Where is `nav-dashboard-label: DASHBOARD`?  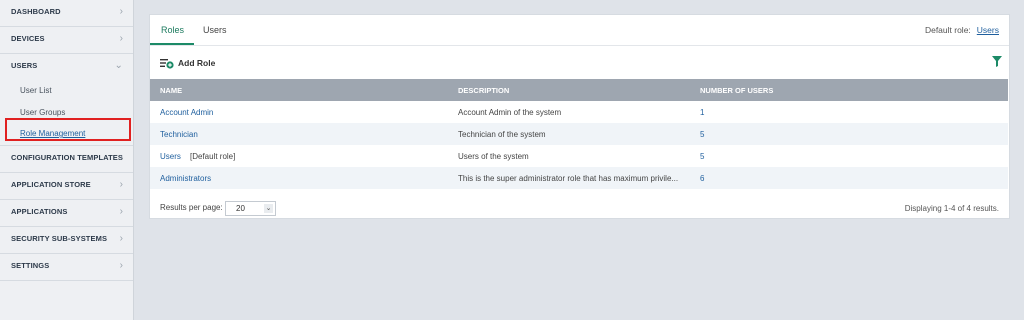 nav-dashboard-label: DASHBOARD is located at coordinates (36, 11).